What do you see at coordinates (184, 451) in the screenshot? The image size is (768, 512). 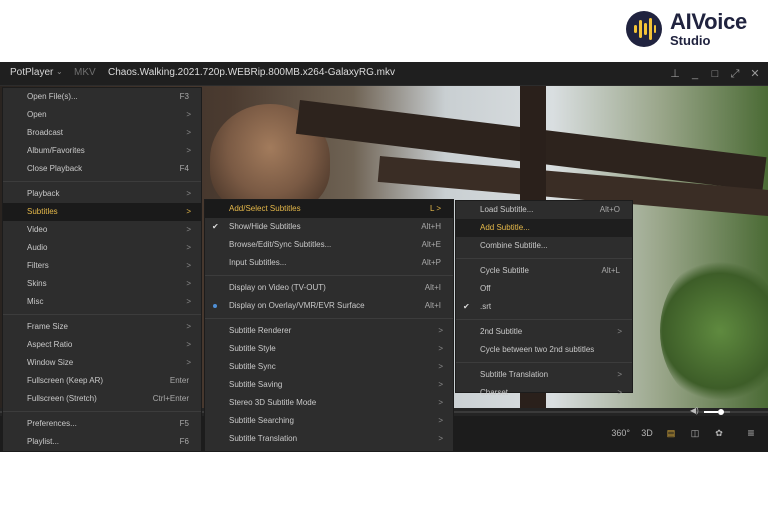 I see `menu-item-shortcut: F7` at bounding box center [184, 451].